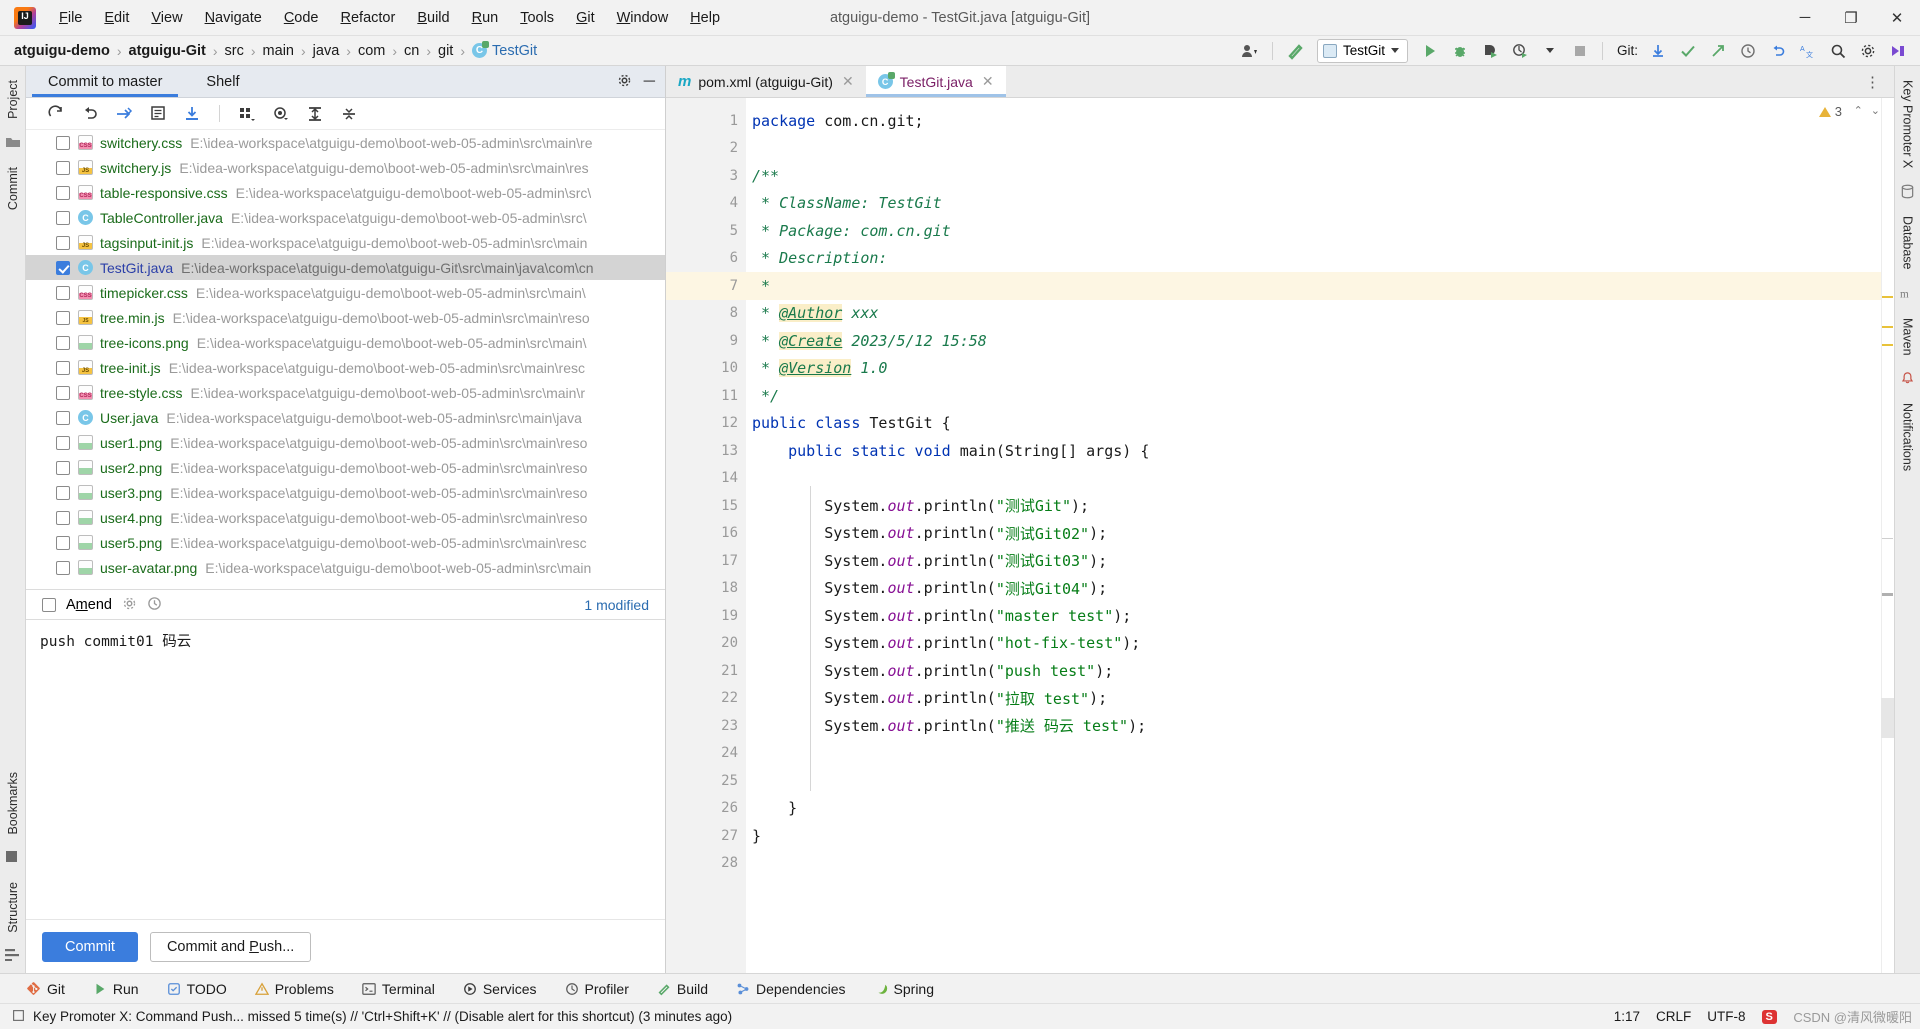  Describe the element at coordinates (1320, 699) in the screenshot. I see `code-line: System. out .println("拉取 test");` at that location.